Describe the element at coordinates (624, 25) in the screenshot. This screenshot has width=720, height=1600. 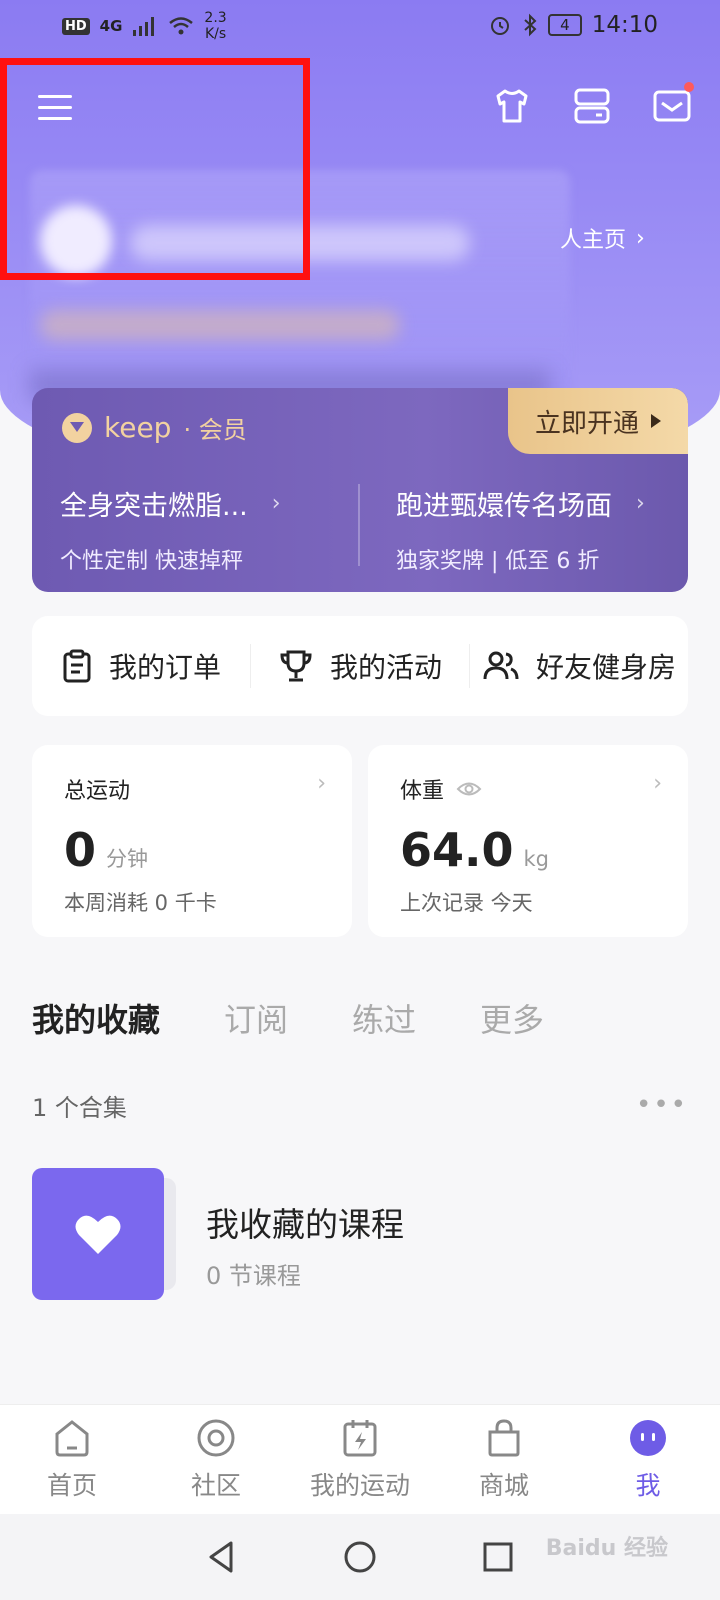
I see `clock: 14:10` at that location.